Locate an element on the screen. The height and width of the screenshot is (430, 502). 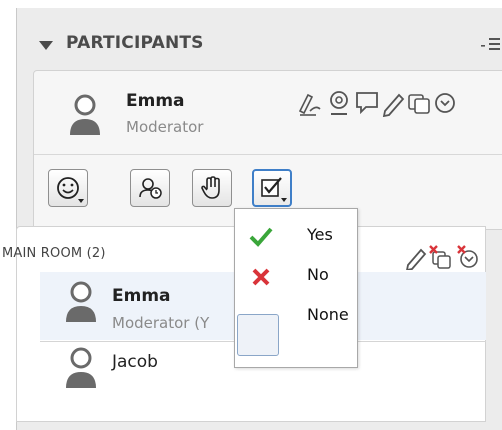
card-divider is located at coordinates (268, 154).